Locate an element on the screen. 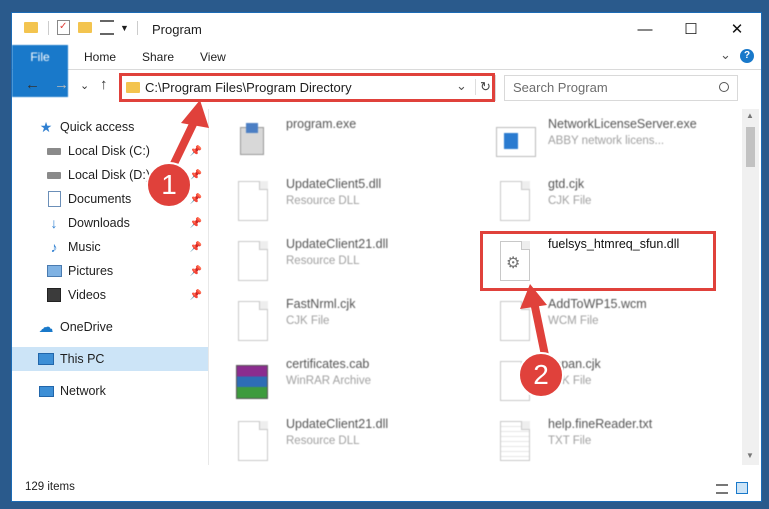  file-type: TXT File is located at coordinates (570, 441).